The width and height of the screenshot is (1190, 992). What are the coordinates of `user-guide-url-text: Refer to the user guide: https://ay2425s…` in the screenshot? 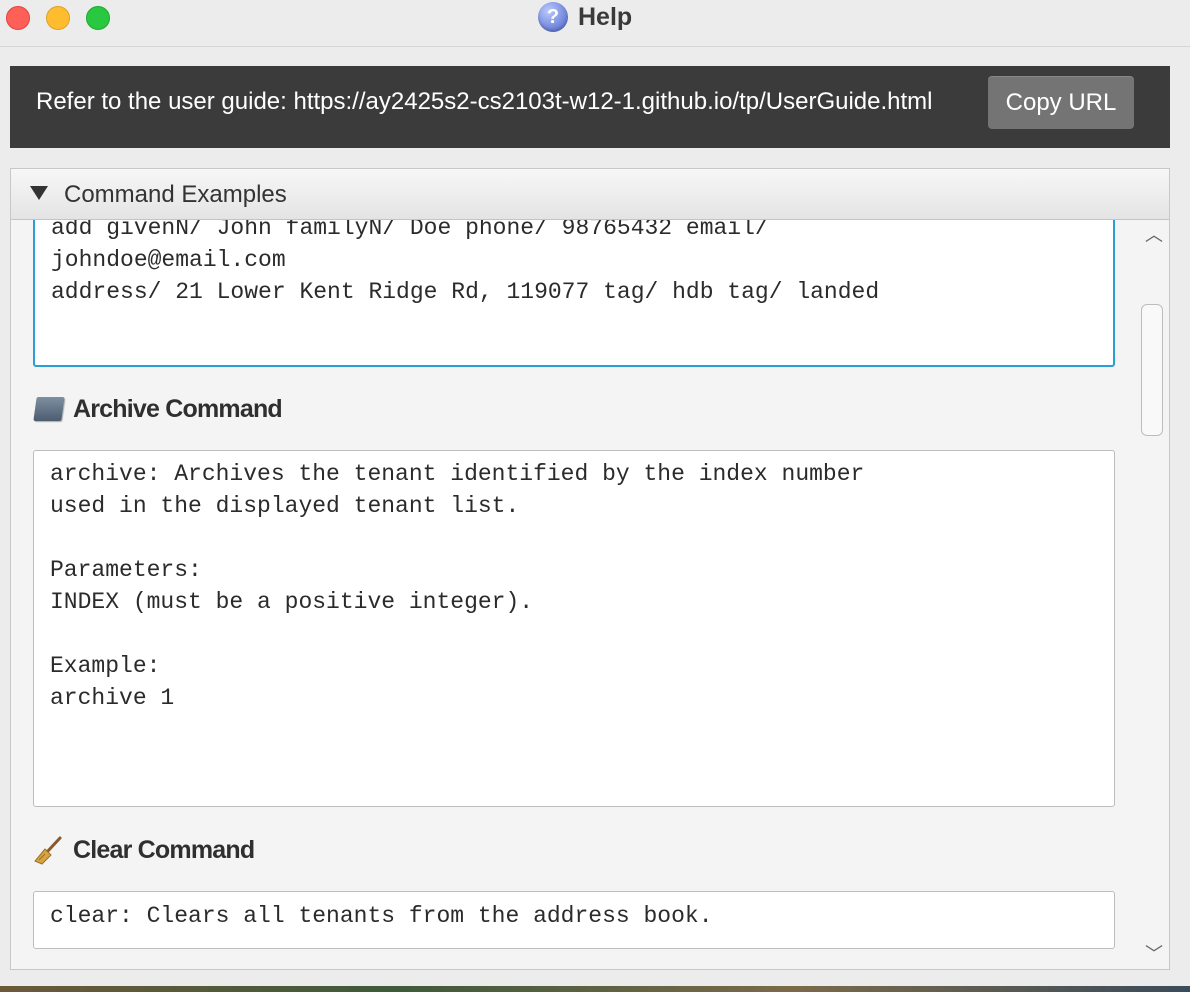 It's located at (484, 101).